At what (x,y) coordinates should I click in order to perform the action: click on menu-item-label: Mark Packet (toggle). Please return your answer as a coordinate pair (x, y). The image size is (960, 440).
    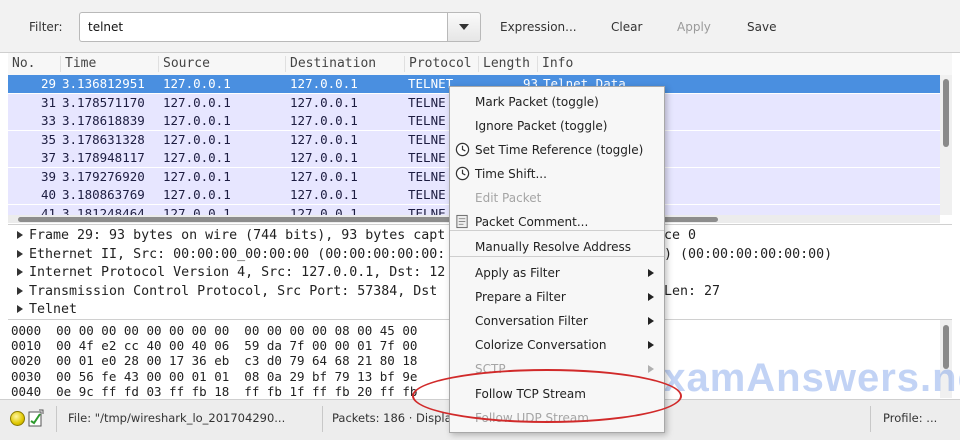
    Looking at the image, I should click on (537, 102).